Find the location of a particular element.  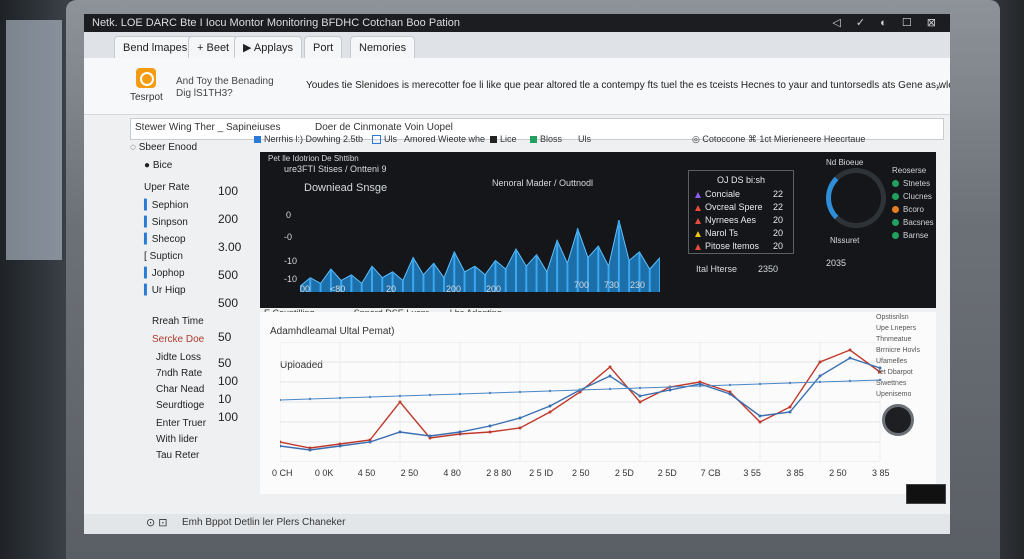

status-list-row: Narol Ts 20 is located at coordinates (741, 233).